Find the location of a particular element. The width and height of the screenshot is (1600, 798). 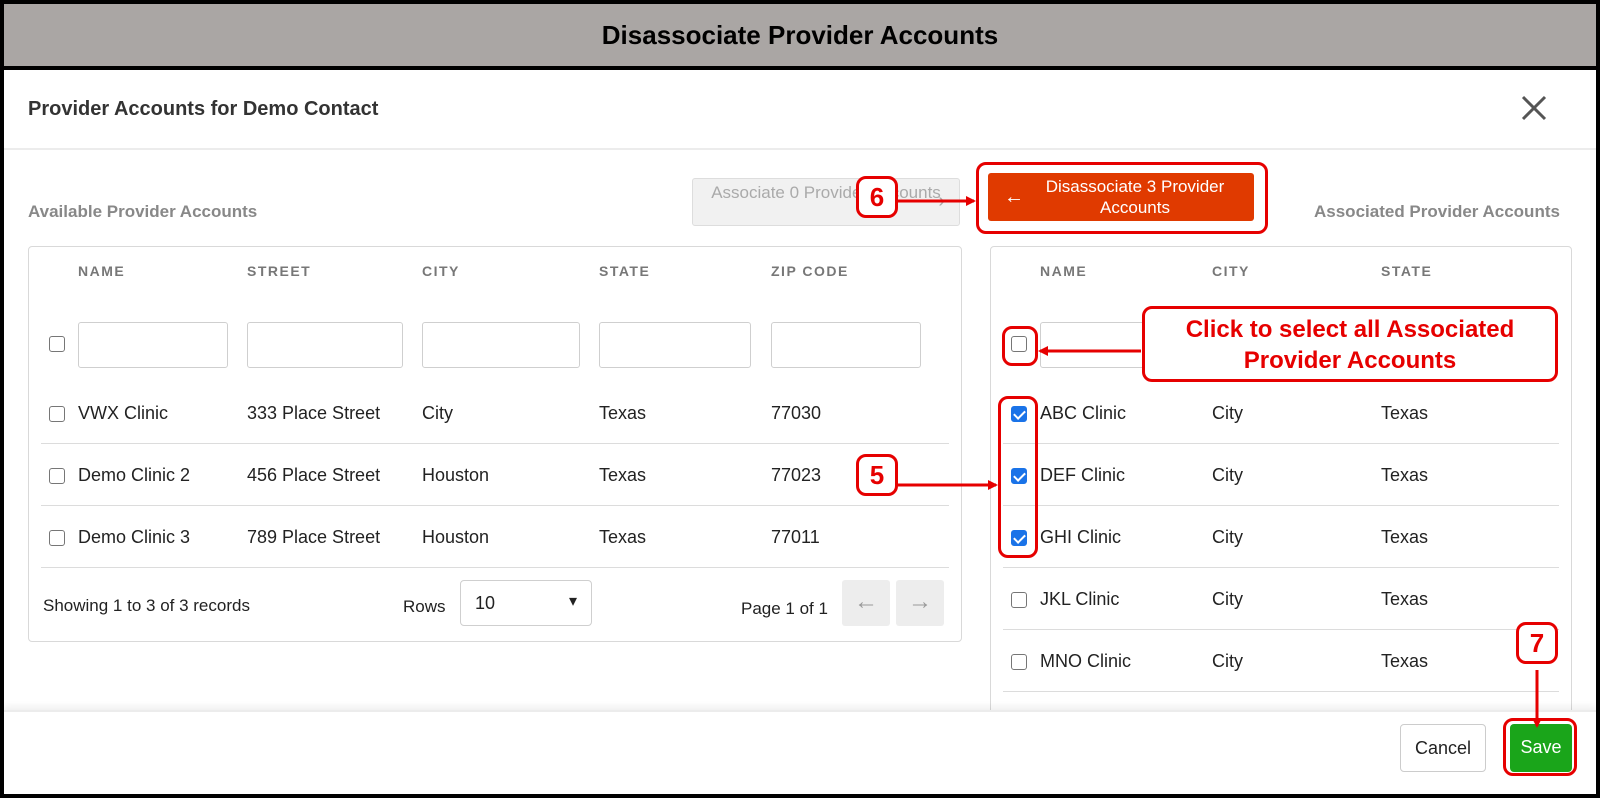

cell-name: Demo Clinic 3 is located at coordinates (134, 537).